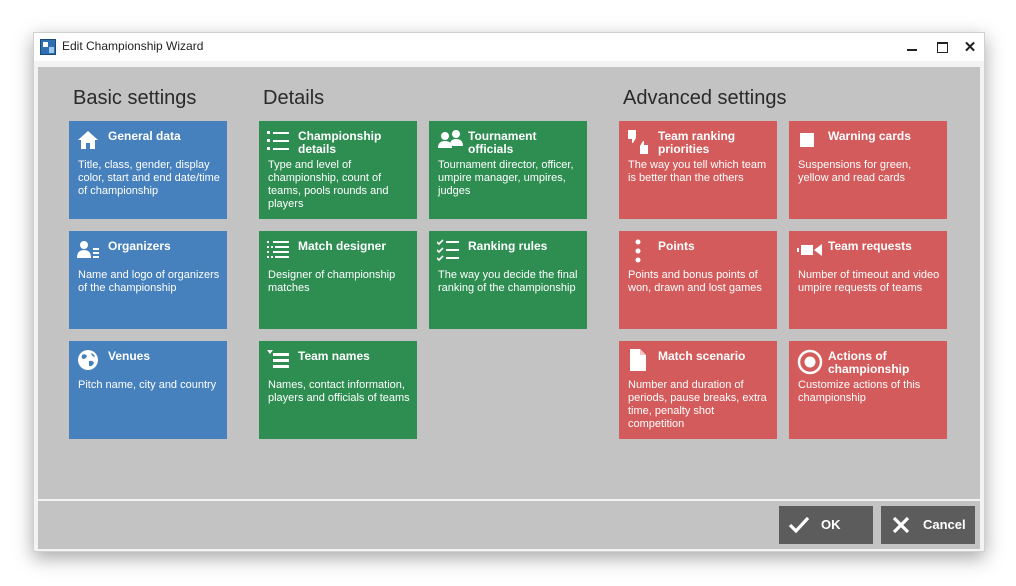  What do you see at coordinates (502, 142) in the screenshot?
I see `tile-title: Tournament officials` at bounding box center [502, 142].